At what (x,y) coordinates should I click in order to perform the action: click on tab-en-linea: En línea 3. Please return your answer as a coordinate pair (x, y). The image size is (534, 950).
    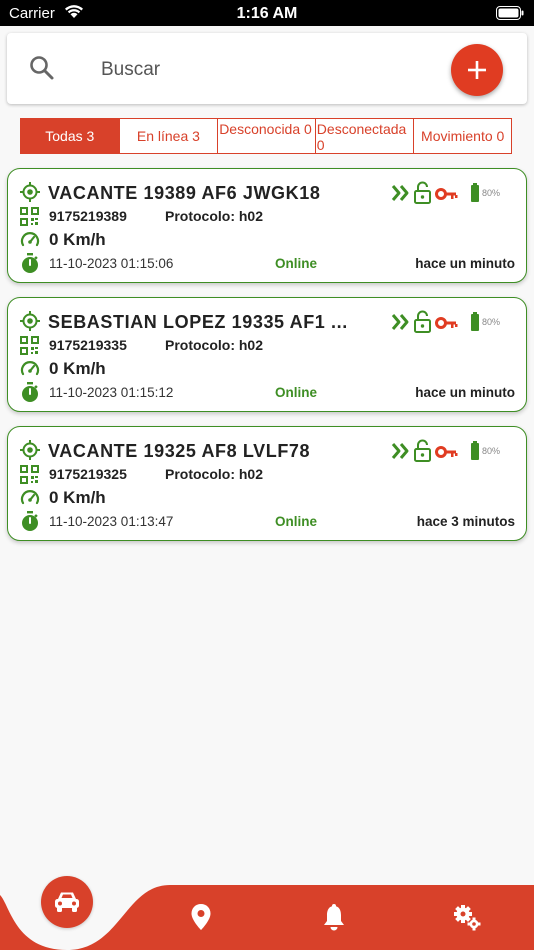
    Looking at the image, I should click on (169, 136).